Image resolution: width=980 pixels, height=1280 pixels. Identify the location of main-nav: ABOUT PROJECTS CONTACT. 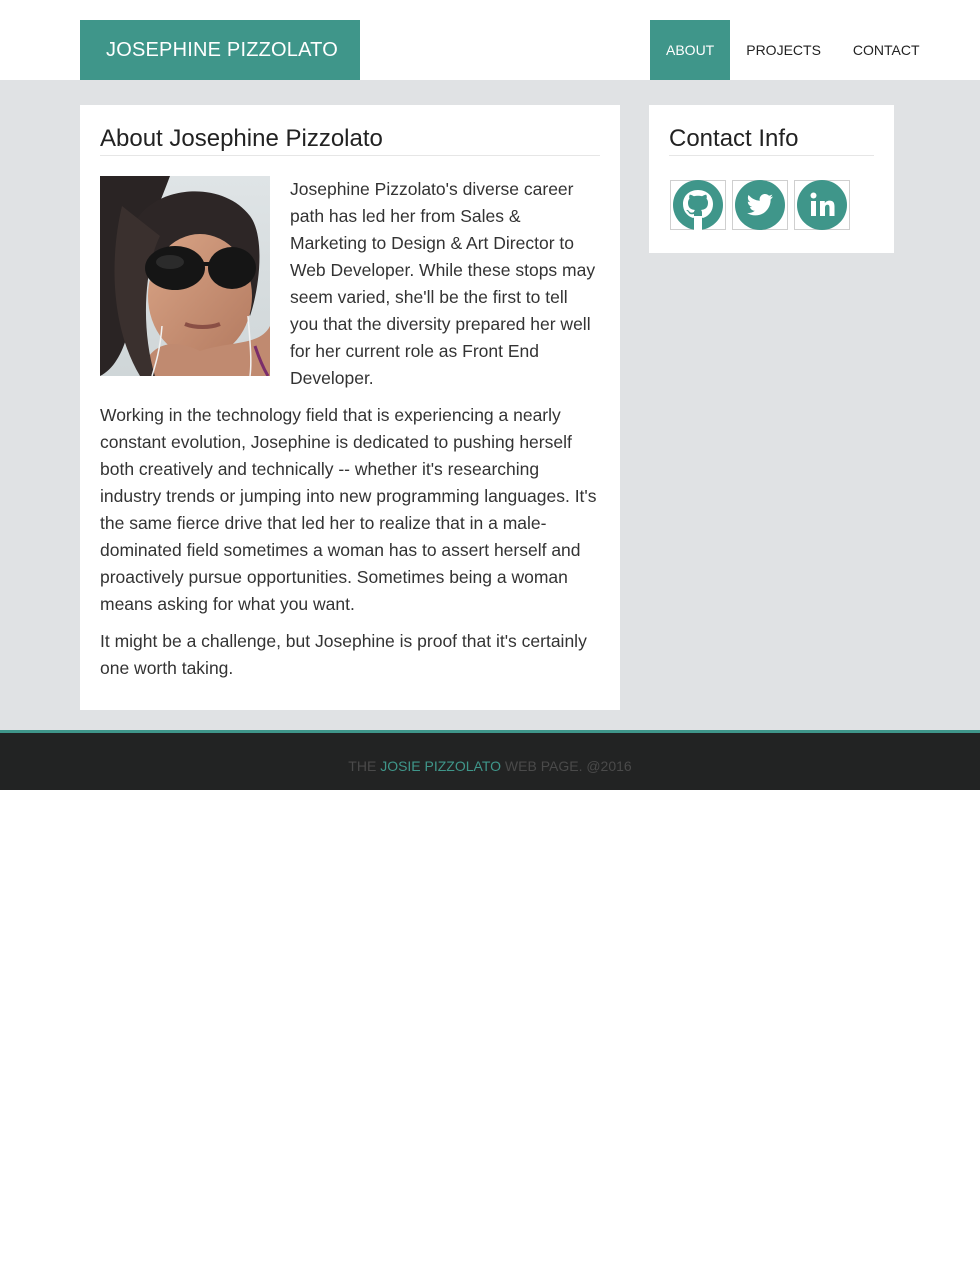
(793, 50).